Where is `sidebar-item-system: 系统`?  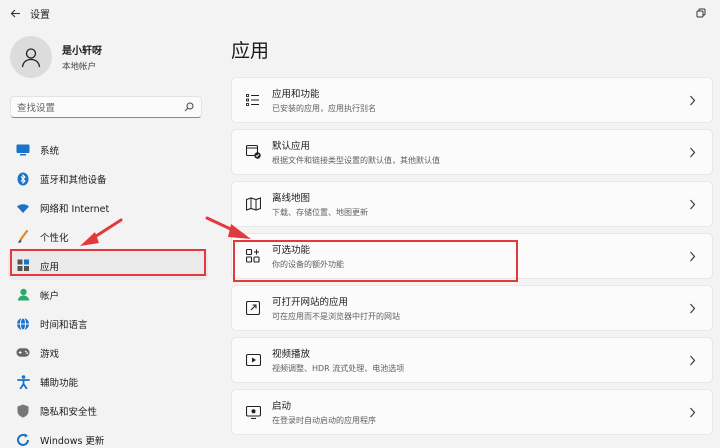
sidebar-item-system: 系统 is located at coordinates (108, 149).